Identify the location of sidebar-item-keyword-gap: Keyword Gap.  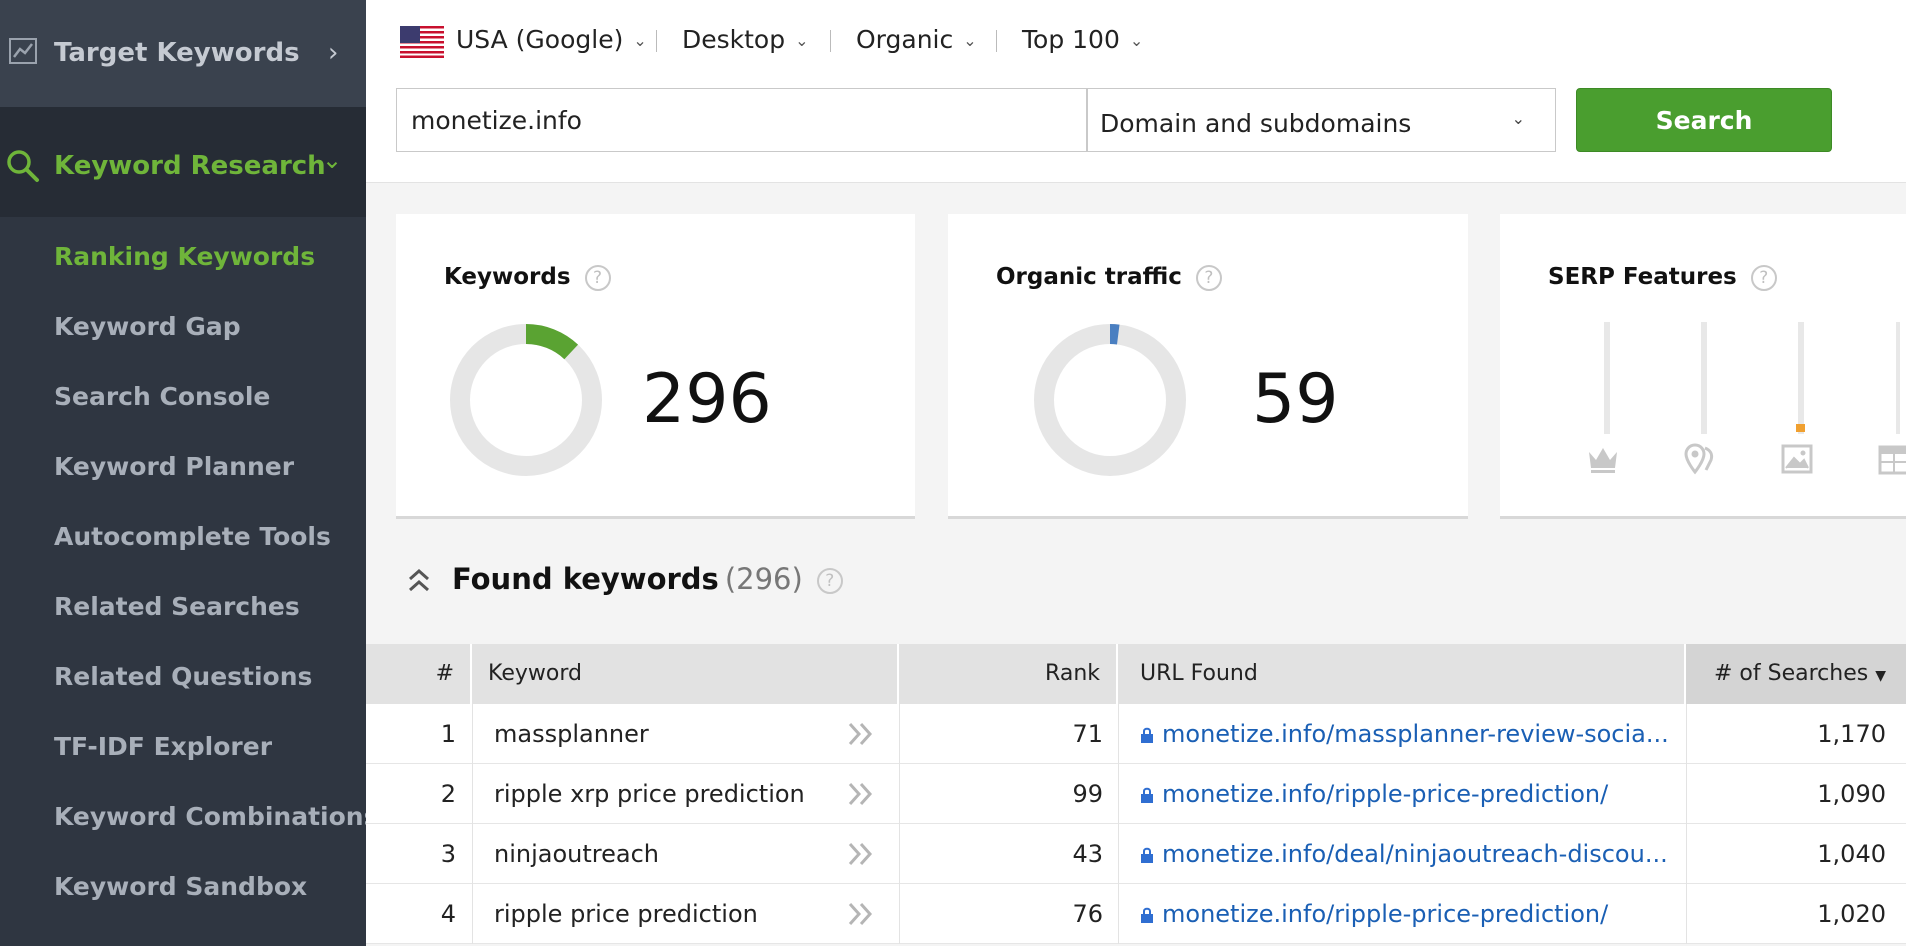
(147, 326).